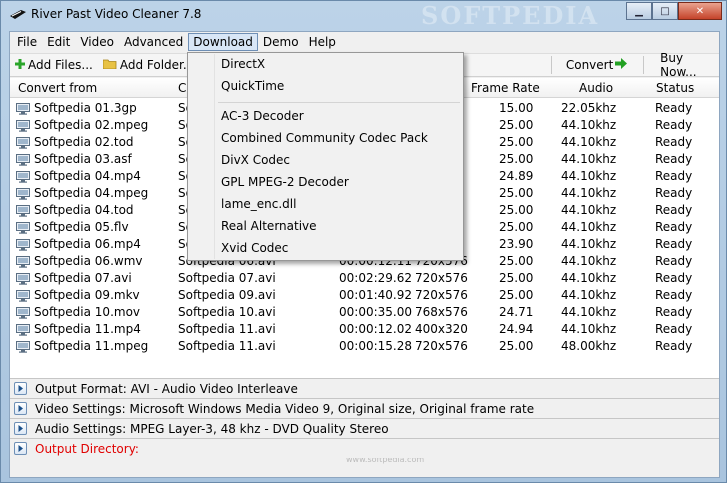  I want to click on arrow-right-icon, so click(621, 65).